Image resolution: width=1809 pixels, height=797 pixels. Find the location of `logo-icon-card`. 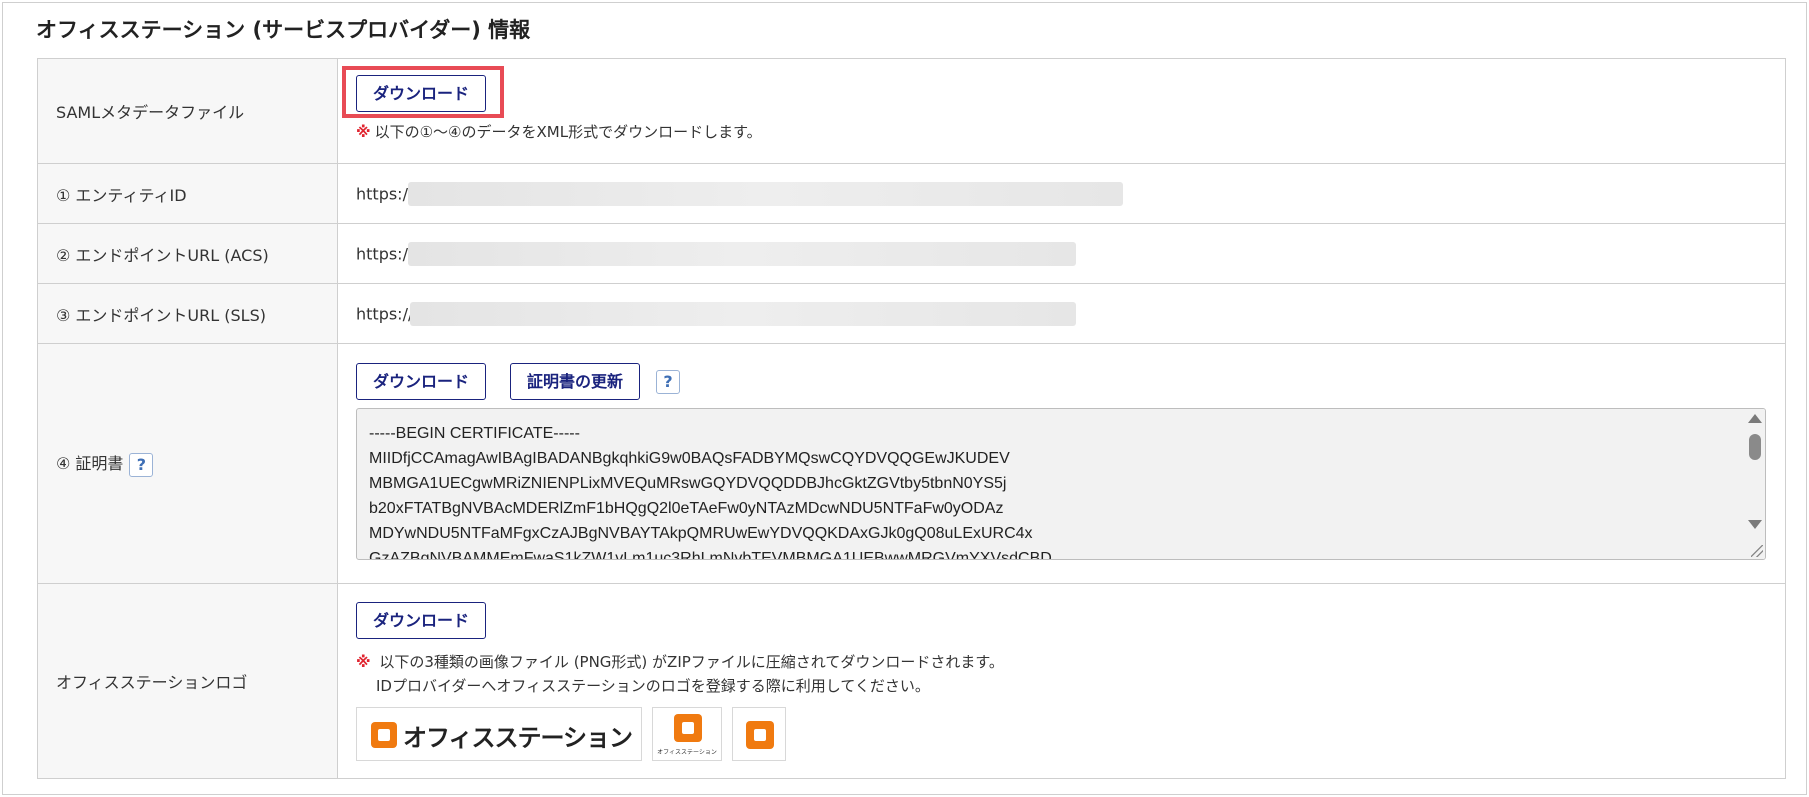

logo-icon-card is located at coordinates (759, 734).